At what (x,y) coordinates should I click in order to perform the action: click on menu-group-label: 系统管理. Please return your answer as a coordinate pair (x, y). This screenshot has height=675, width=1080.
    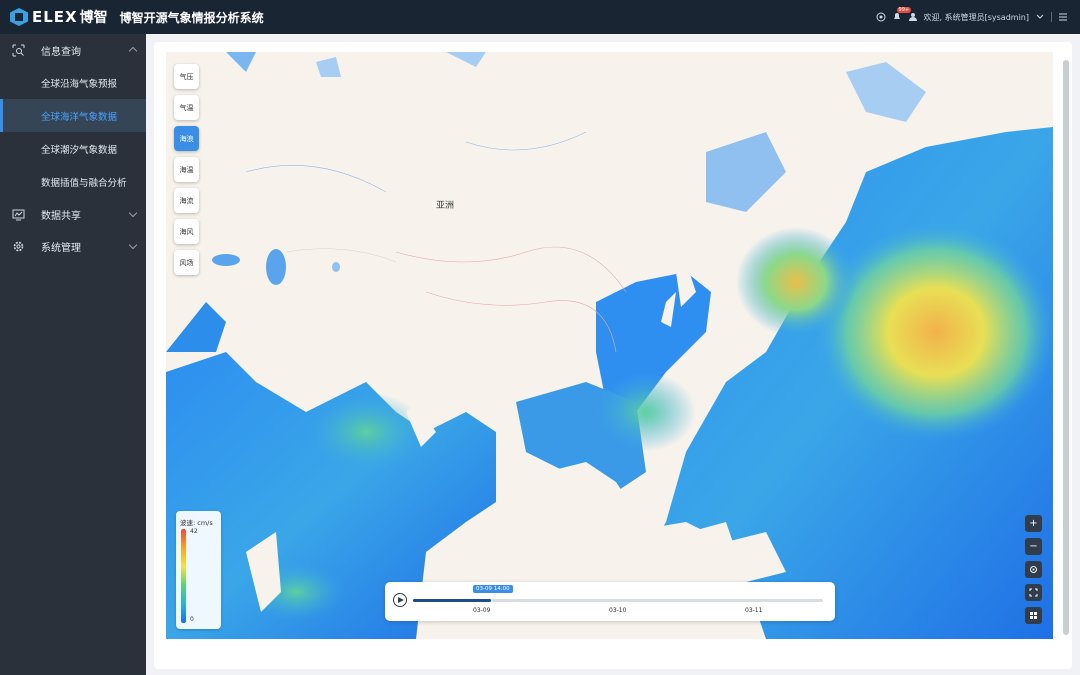
    Looking at the image, I should click on (61, 248).